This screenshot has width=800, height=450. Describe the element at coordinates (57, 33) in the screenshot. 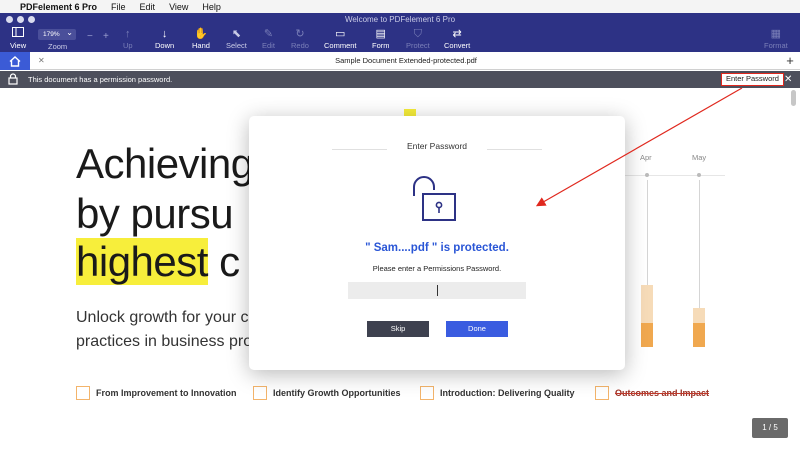

I see `zoom-select: 179%` at that location.